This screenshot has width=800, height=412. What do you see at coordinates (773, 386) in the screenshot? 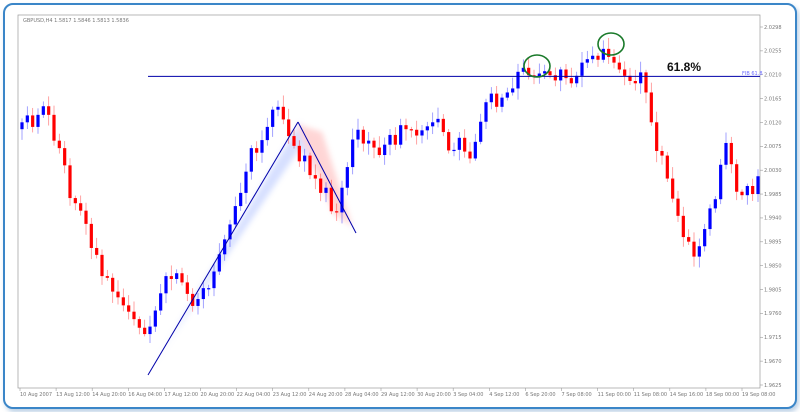
I see `y-tick-label: 1.9625` at bounding box center [773, 386].